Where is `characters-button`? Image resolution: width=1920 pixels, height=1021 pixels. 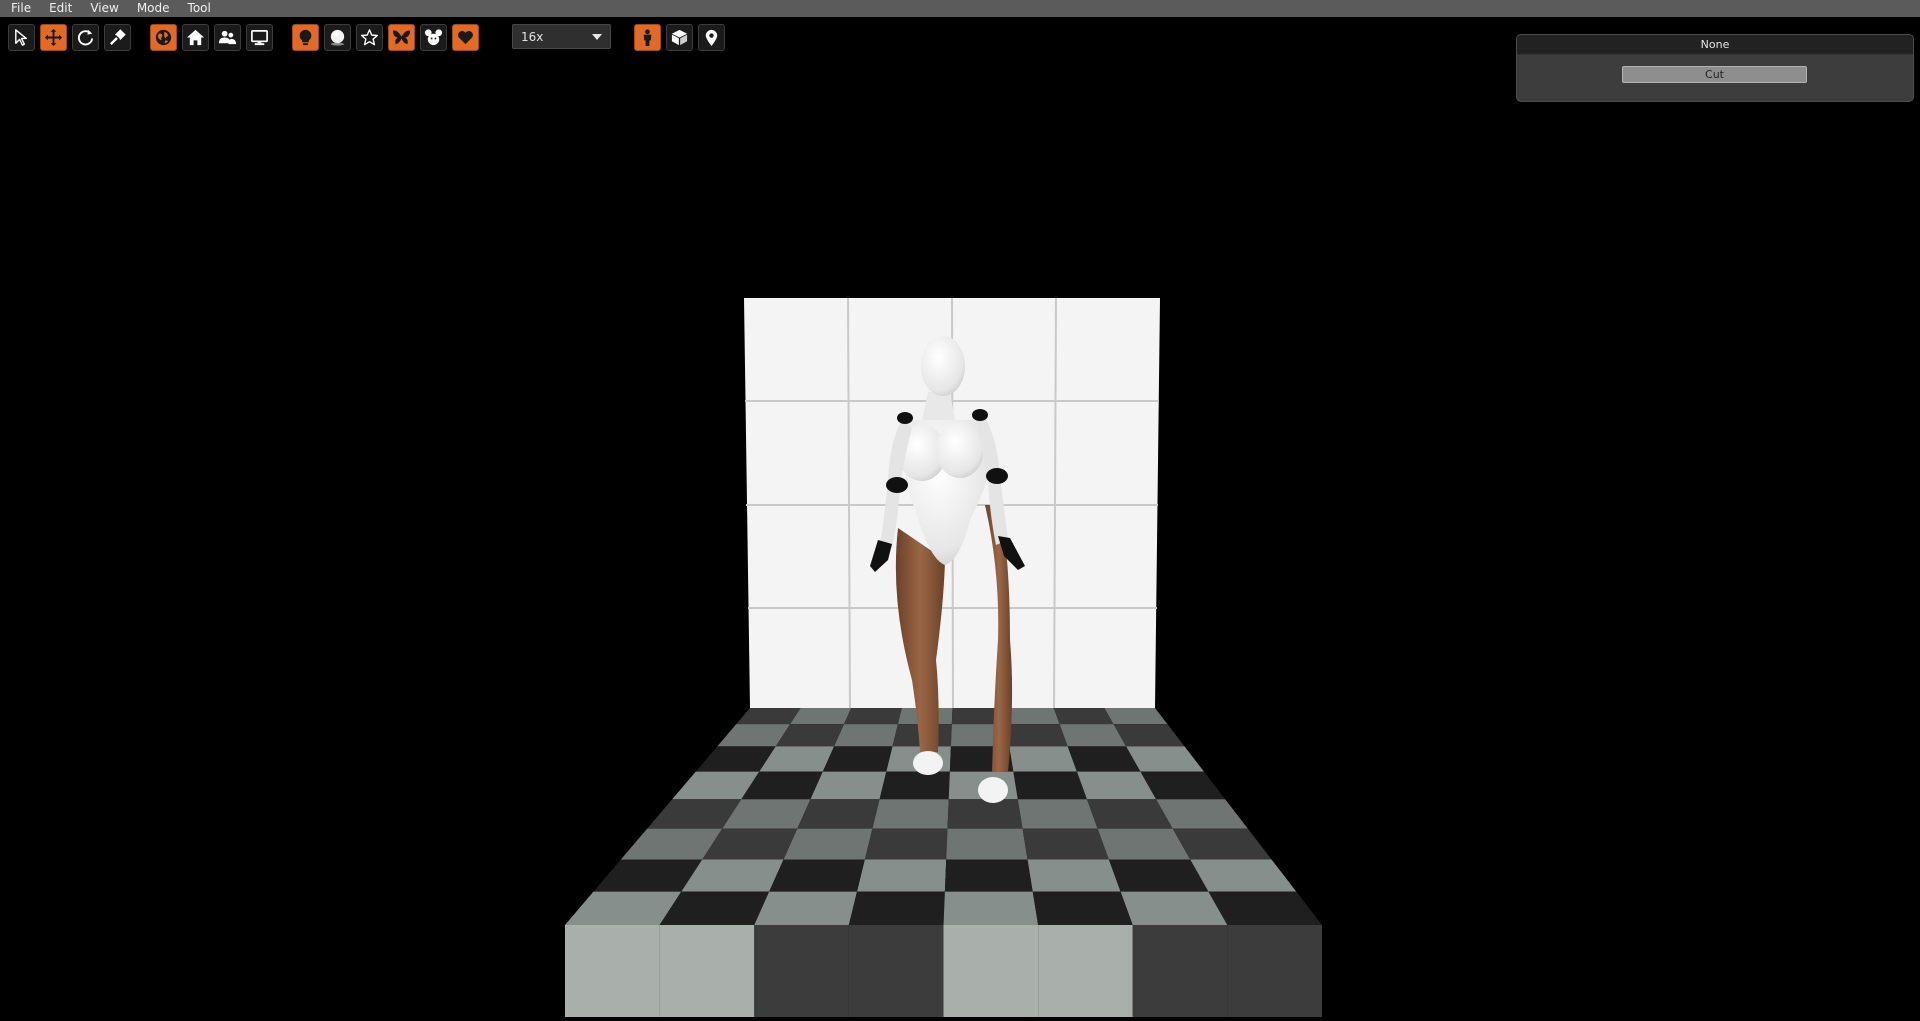
characters-button is located at coordinates (227, 37).